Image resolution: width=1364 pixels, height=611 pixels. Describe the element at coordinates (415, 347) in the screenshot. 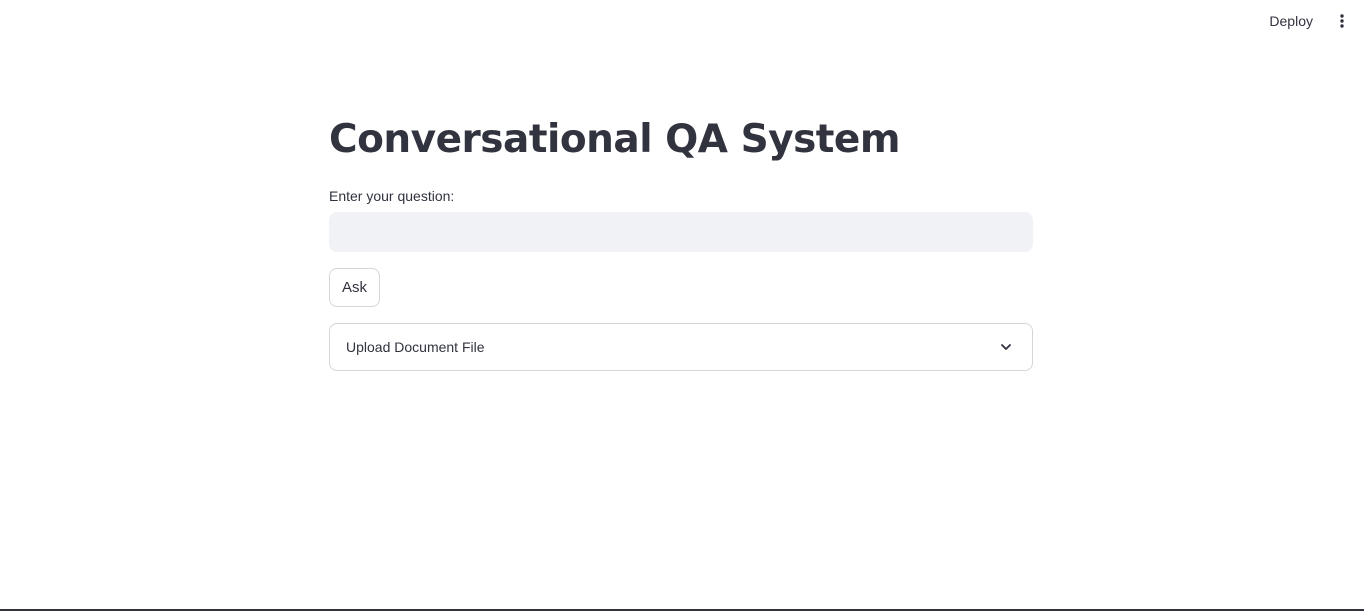

I see `expander-label: Upload Document File` at that location.